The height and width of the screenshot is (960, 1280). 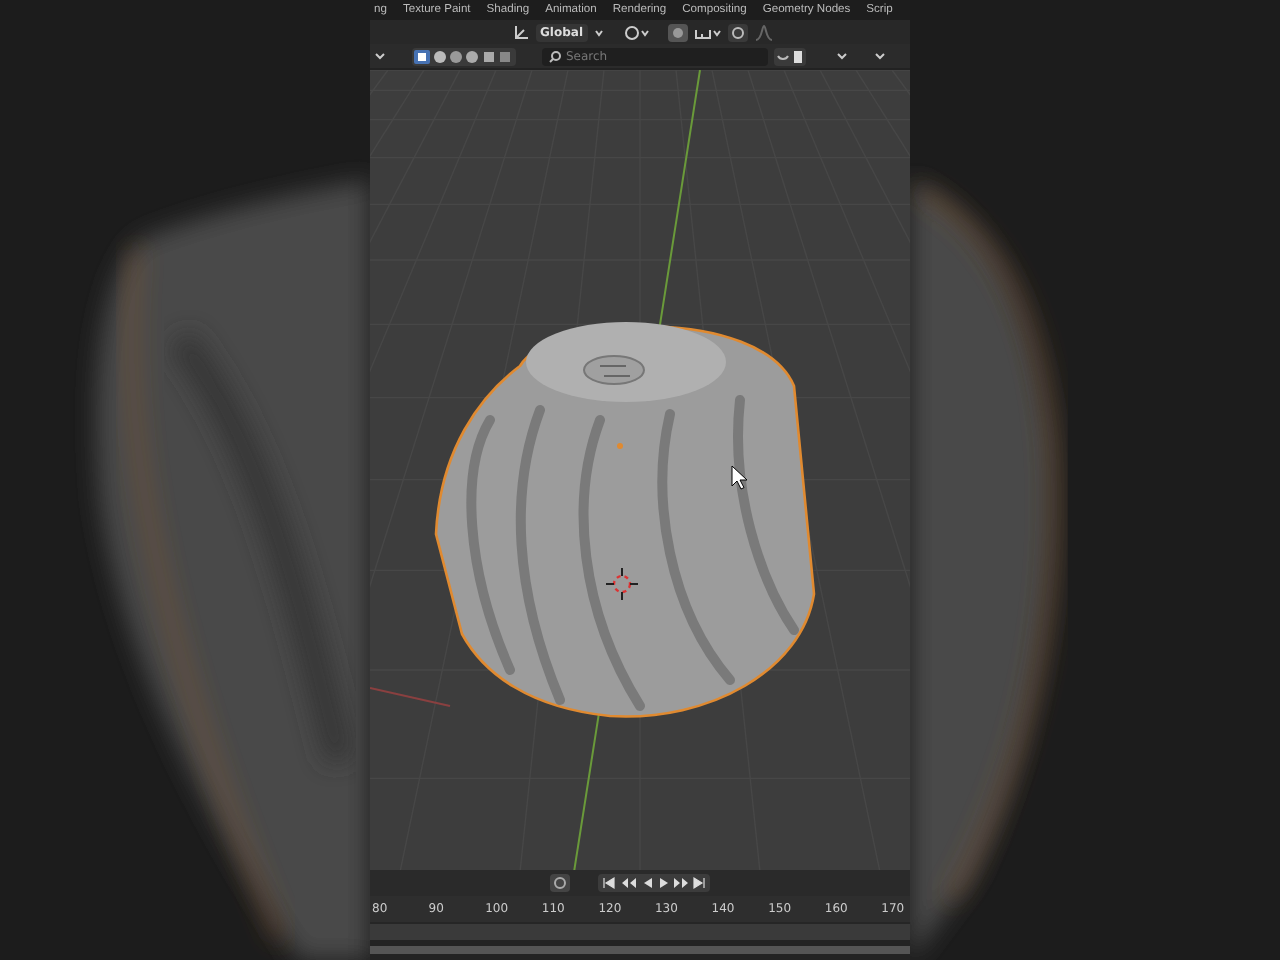 I want to click on playback-controls-icon, so click(x=654, y=883).